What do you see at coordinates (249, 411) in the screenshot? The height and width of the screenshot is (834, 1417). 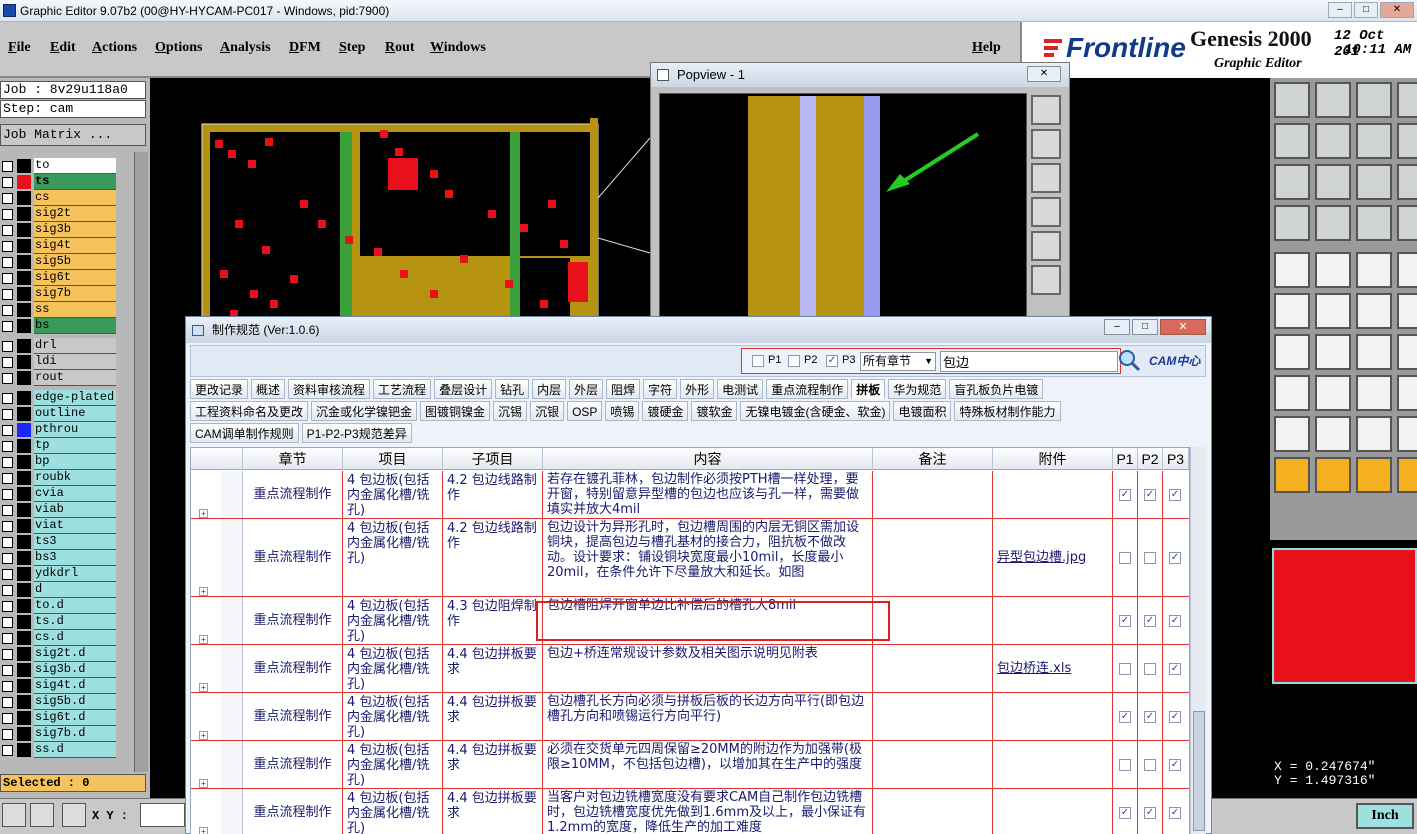 I see `spec-tab: 工程资料命名及更改` at bounding box center [249, 411].